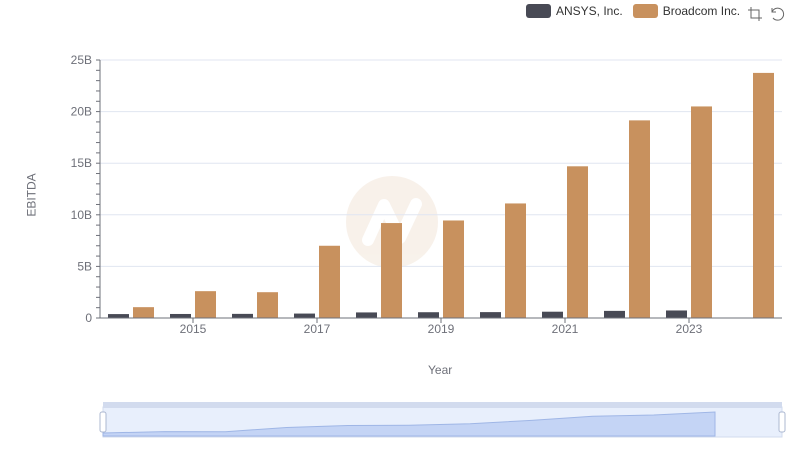 The width and height of the screenshot is (800, 461). I want to click on y-tick-label: 25B, so click(81, 60).